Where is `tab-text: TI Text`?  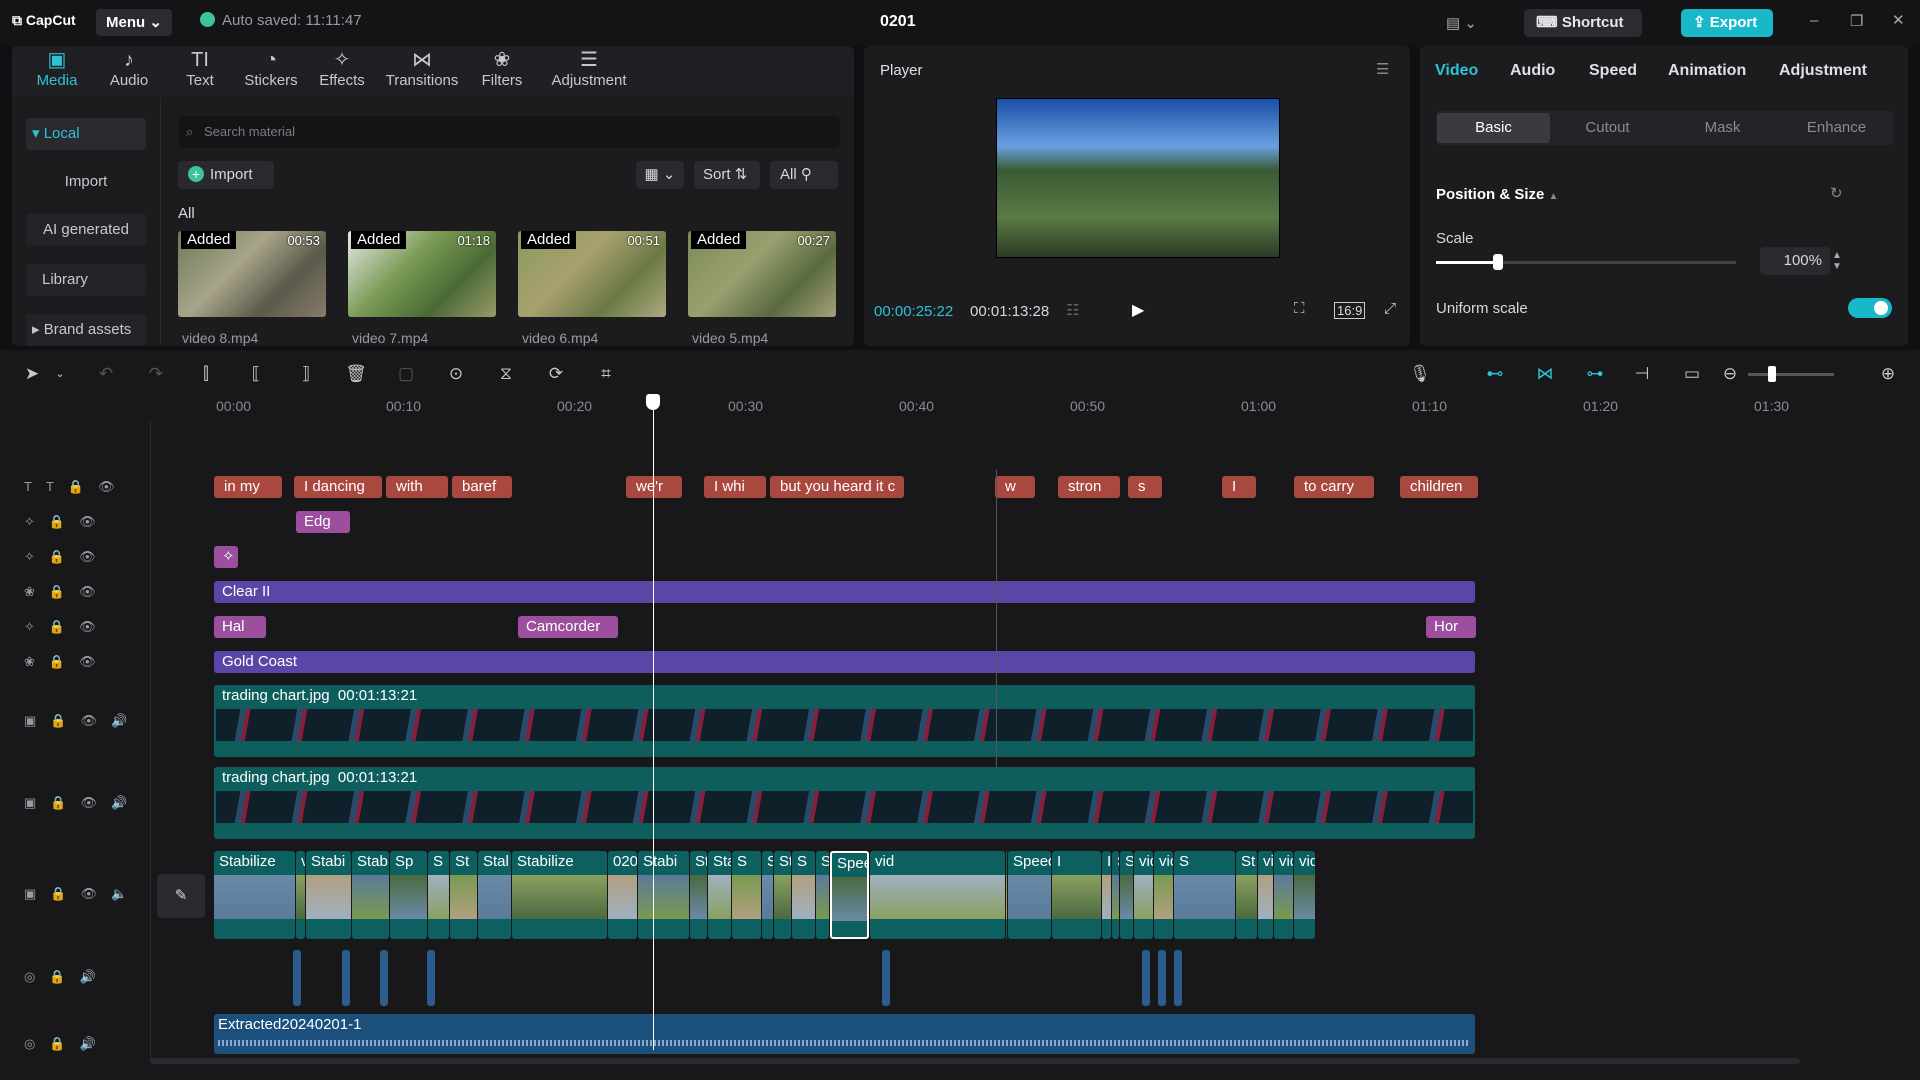 tab-text: TI Text is located at coordinates (200, 71).